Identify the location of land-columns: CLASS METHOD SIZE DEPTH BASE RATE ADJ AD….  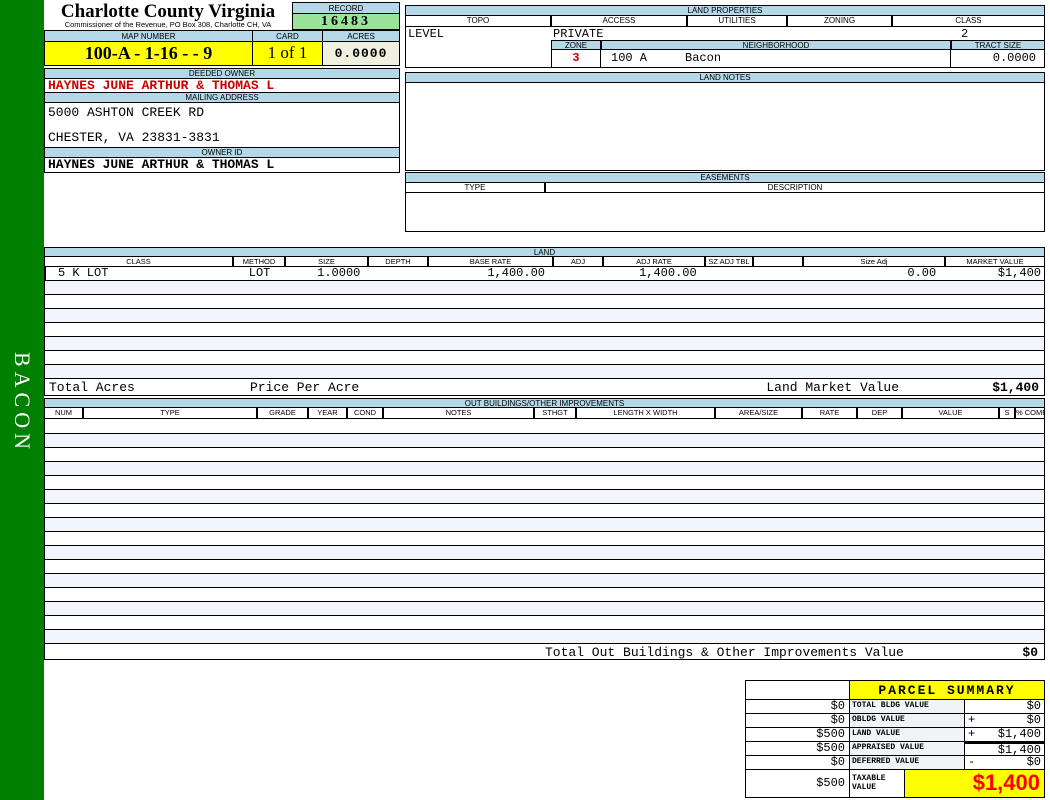
(544, 262).